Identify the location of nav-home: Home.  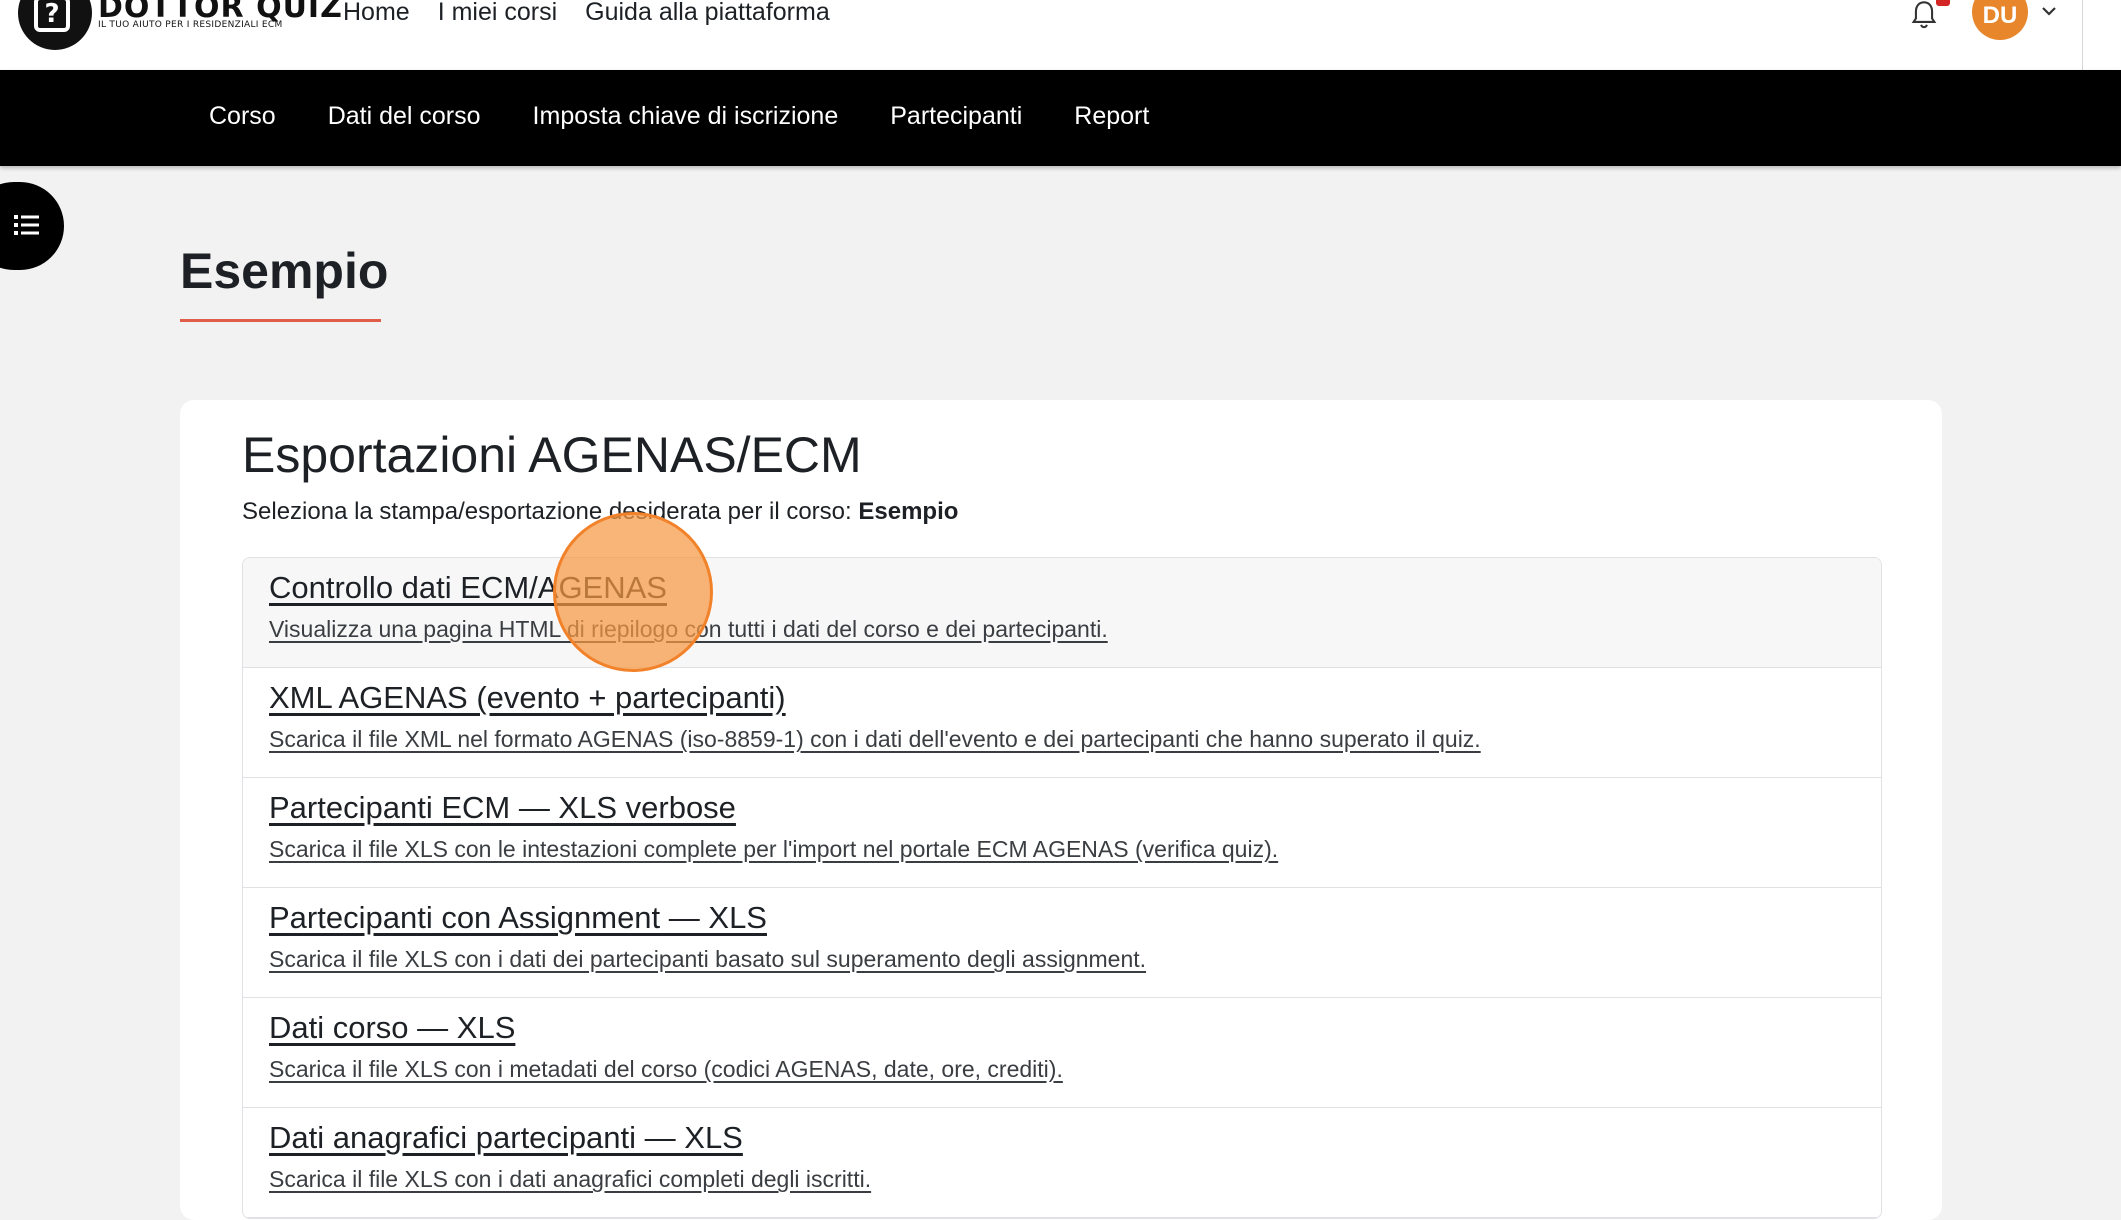
(376, 13).